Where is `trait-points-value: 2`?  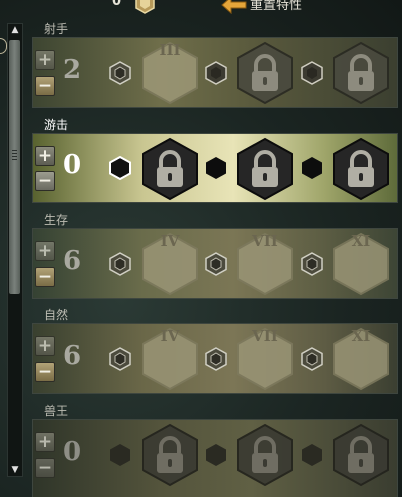 trait-points-value: 2 is located at coordinates (72, 70).